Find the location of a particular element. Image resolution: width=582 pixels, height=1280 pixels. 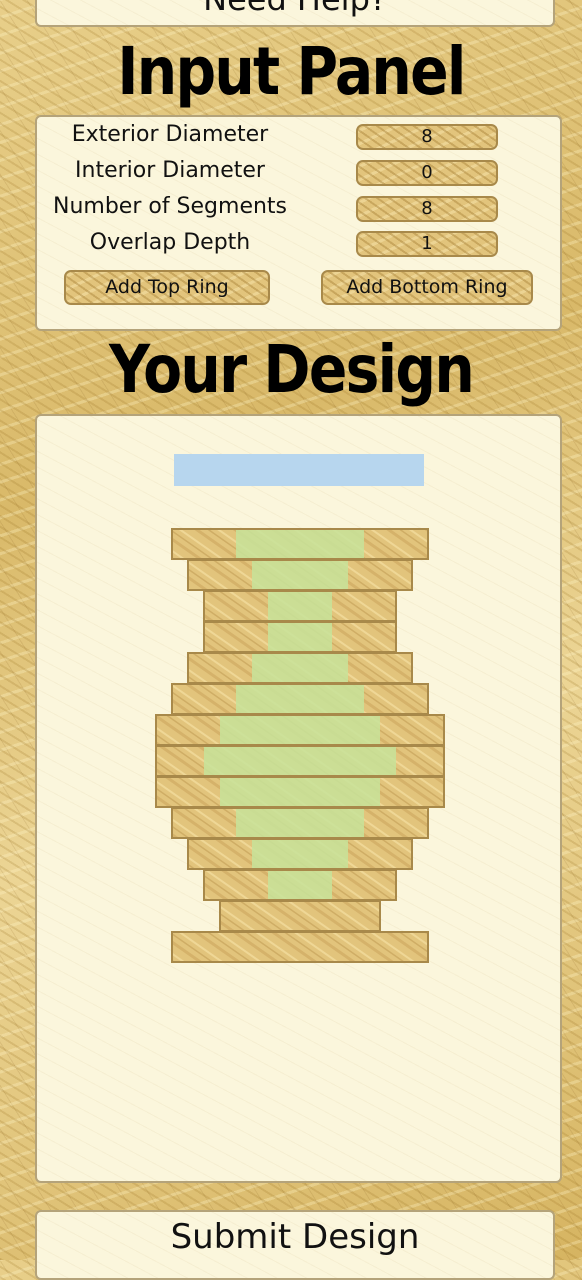

ring-1-overlap is located at coordinates (300, 544).